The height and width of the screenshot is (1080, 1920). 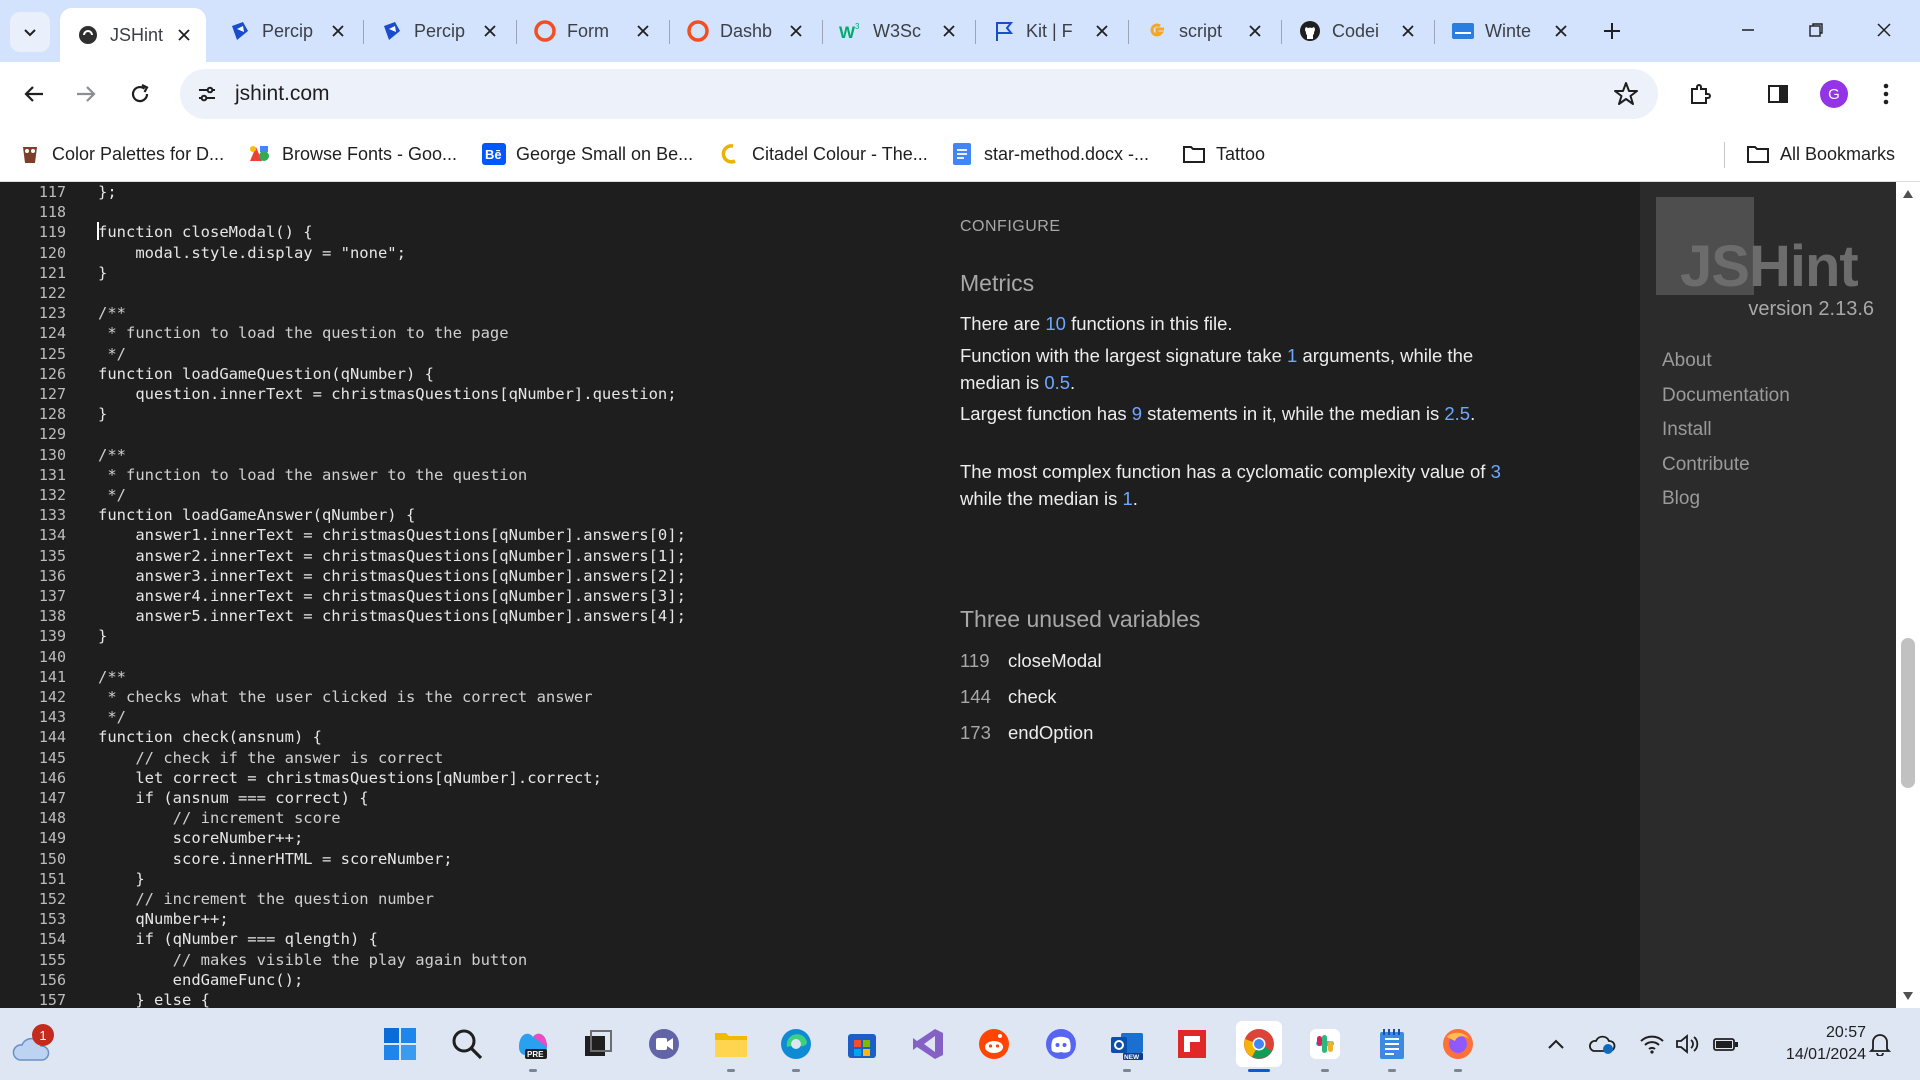 What do you see at coordinates (30, 32) in the screenshot?
I see `tab-search-button` at bounding box center [30, 32].